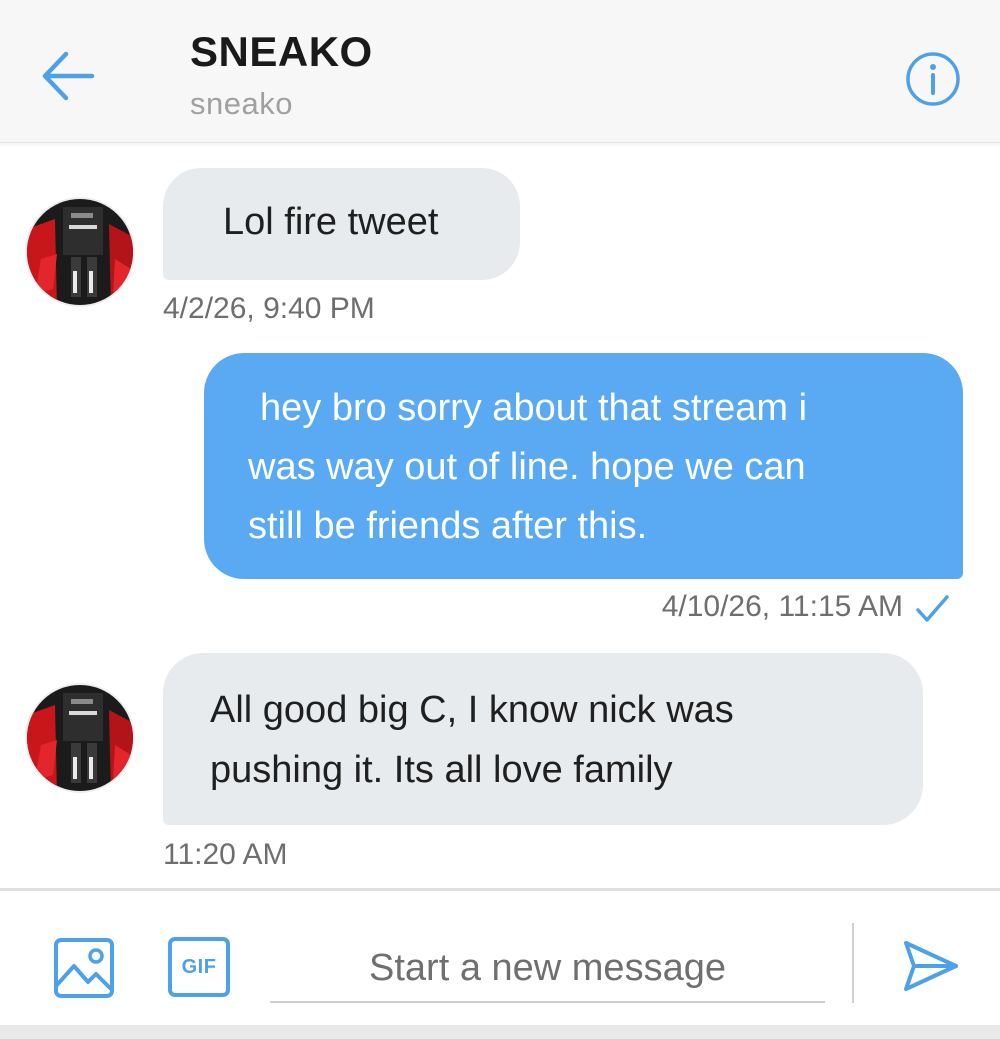  What do you see at coordinates (853, 963) in the screenshot?
I see `composer-divider` at bounding box center [853, 963].